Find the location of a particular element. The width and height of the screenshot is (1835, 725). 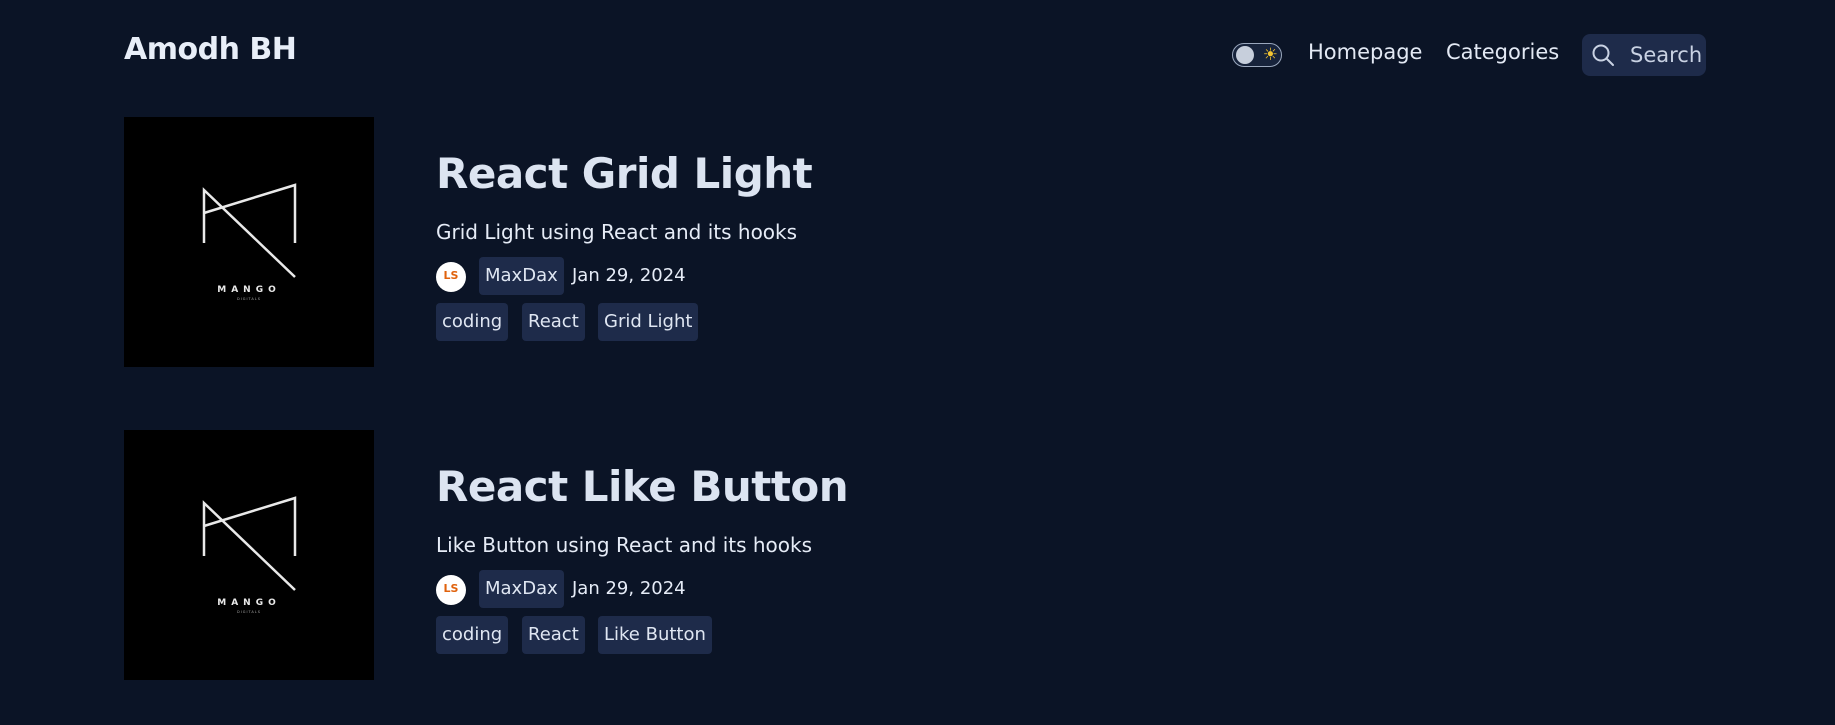

tag-chip: Grid Light is located at coordinates (648, 322).